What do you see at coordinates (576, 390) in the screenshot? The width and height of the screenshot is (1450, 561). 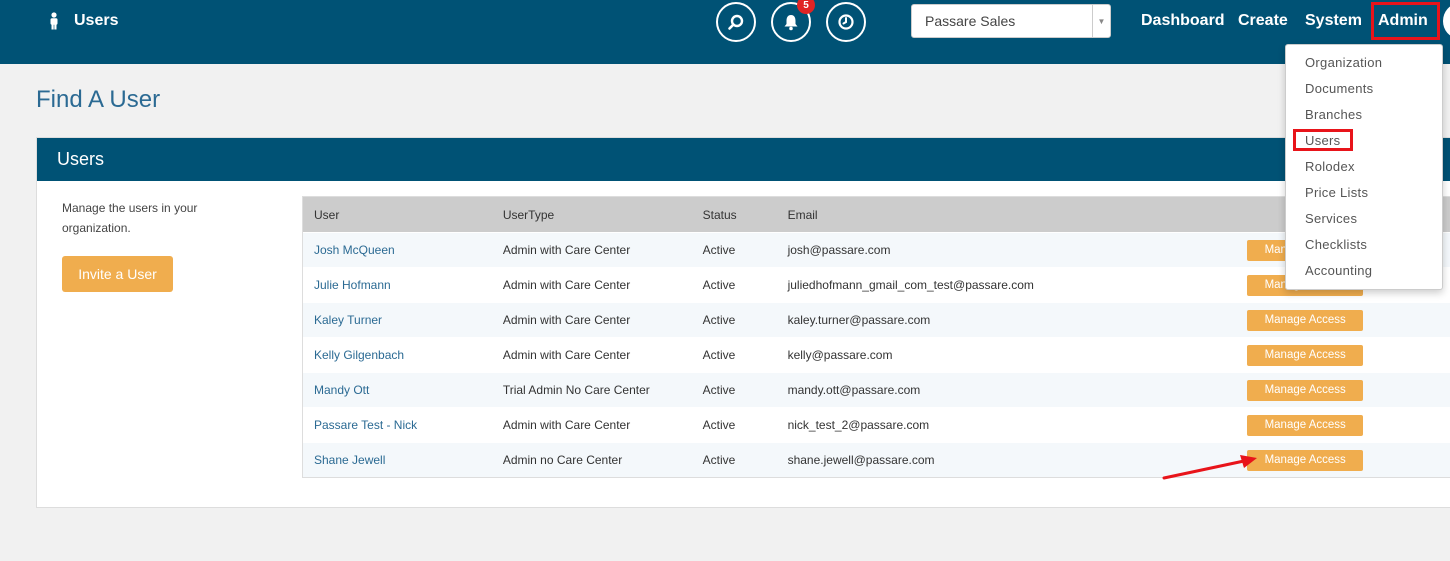 I see `user-type-cell: Trial Admin No Care Center` at bounding box center [576, 390].